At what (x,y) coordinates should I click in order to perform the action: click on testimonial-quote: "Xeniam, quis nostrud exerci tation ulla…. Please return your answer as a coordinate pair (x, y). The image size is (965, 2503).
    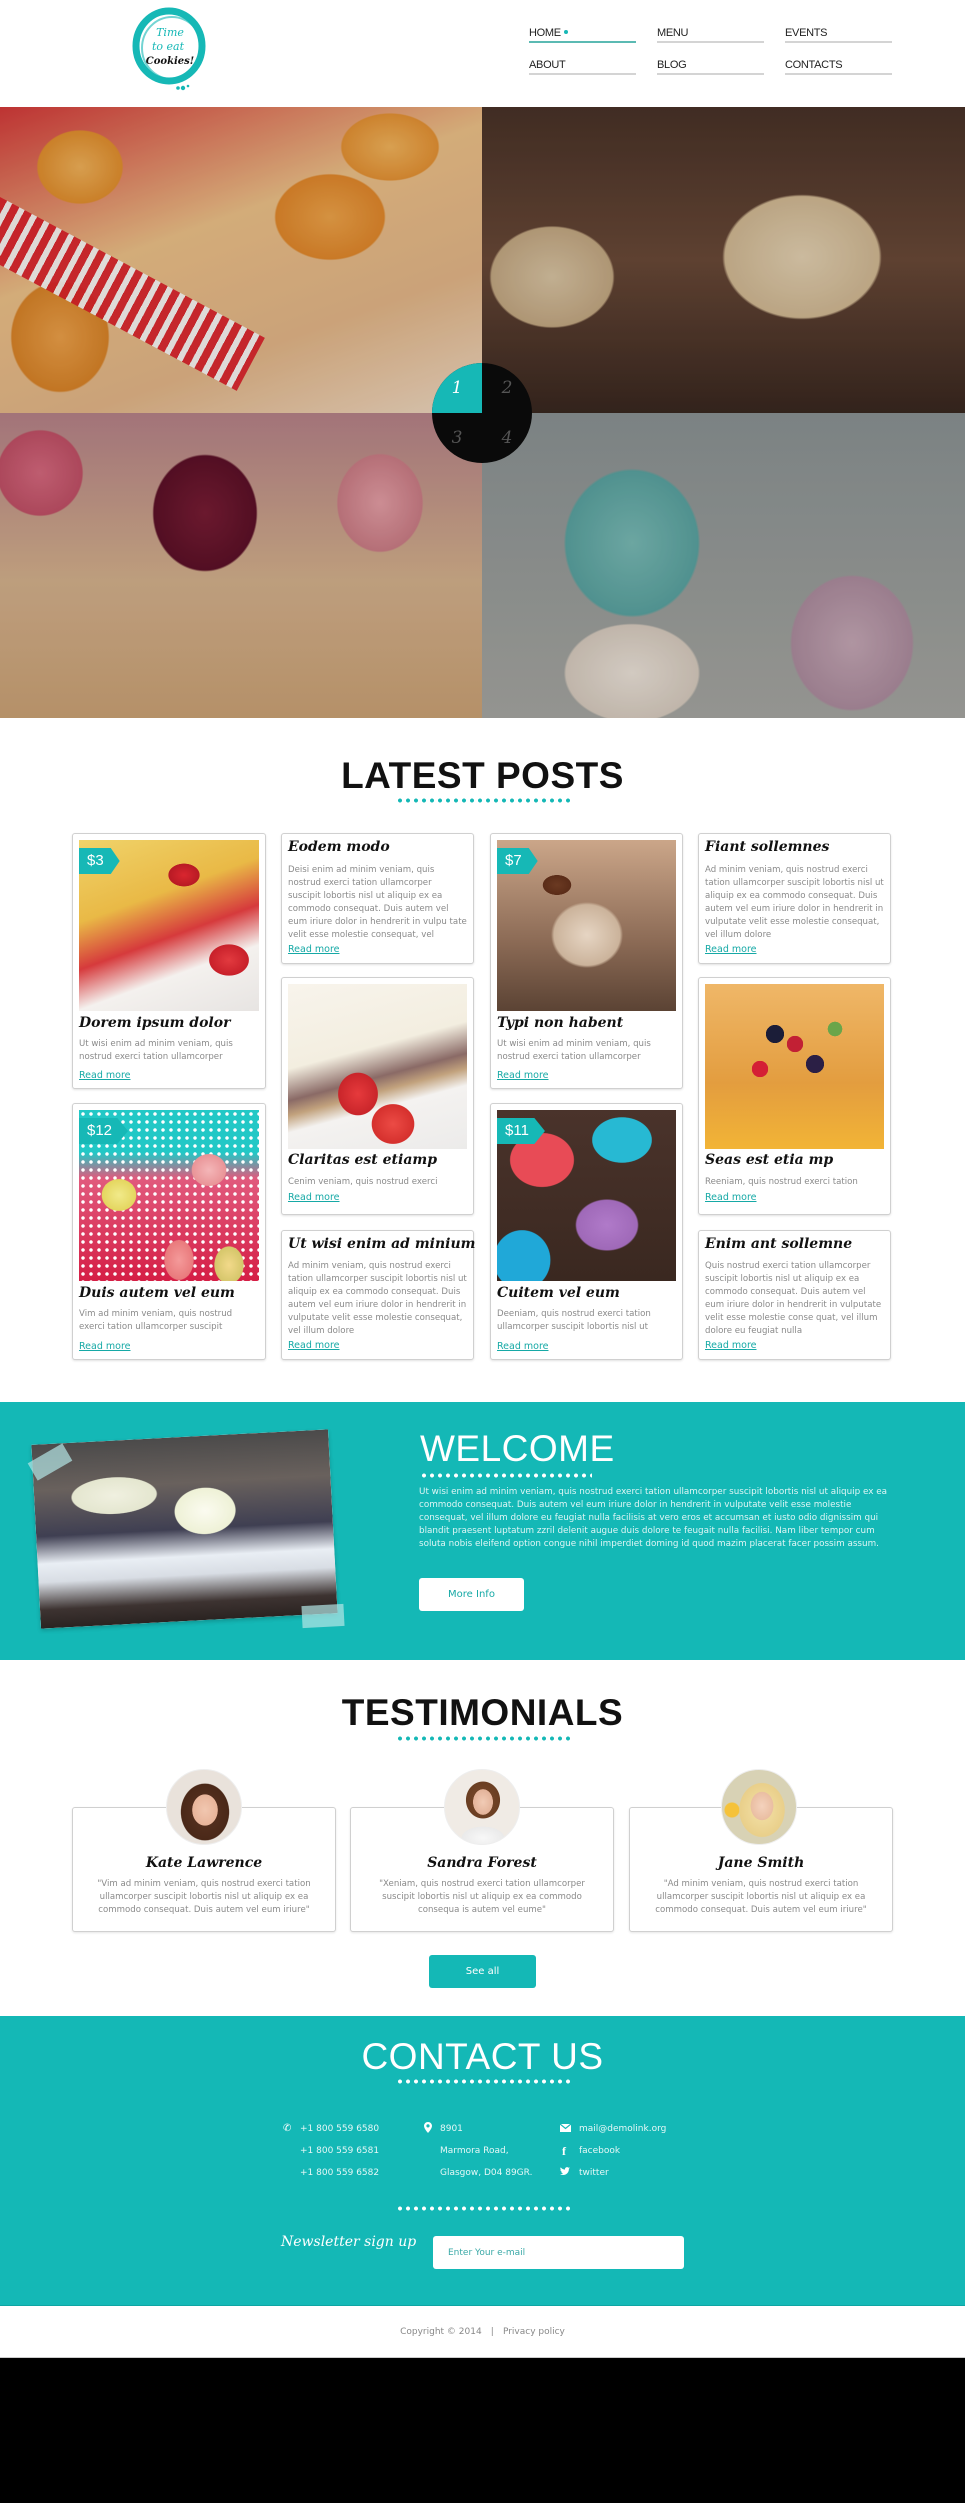
    Looking at the image, I should click on (482, 1897).